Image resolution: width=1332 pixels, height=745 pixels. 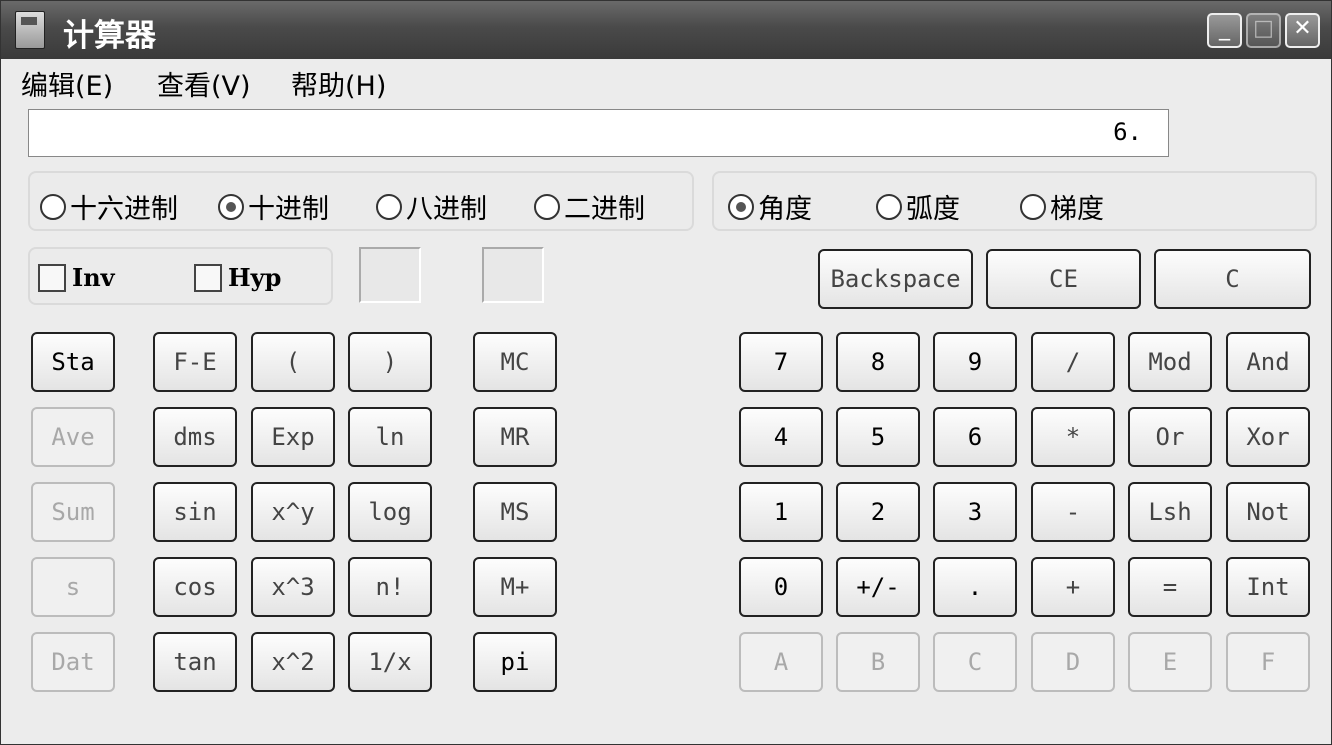 I want to click on keypad-button: Int, so click(x=1268, y=587).